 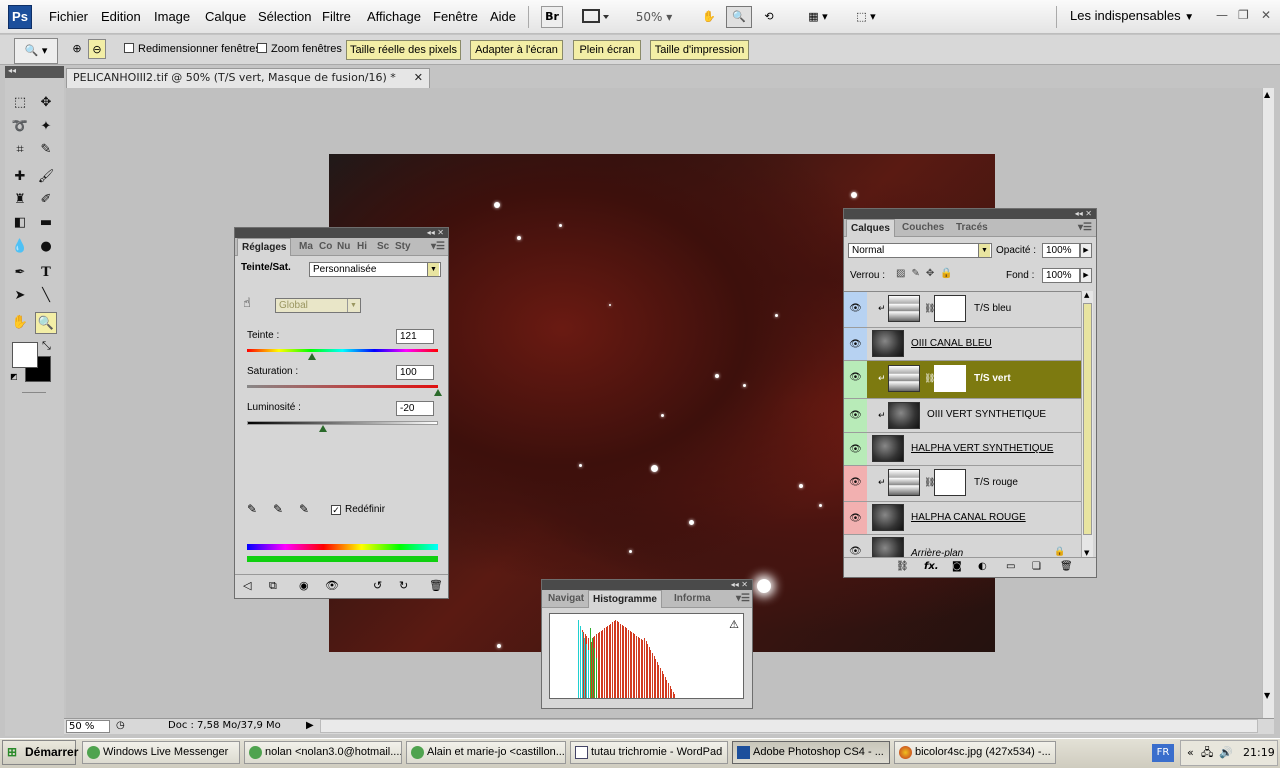 What do you see at coordinates (20, 247) in the screenshot?
I see `blur-icon: 💧` at bounding box center [20, 247].